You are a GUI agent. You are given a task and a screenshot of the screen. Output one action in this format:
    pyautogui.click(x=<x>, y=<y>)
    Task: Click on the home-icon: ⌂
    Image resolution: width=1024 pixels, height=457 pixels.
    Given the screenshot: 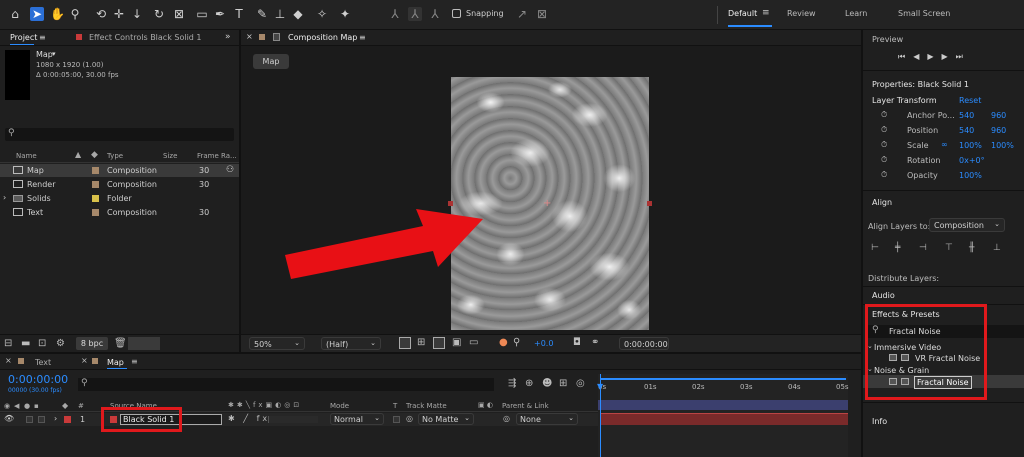 What is the action you would take?
    pyautogui.click(x=15, y=14)
    